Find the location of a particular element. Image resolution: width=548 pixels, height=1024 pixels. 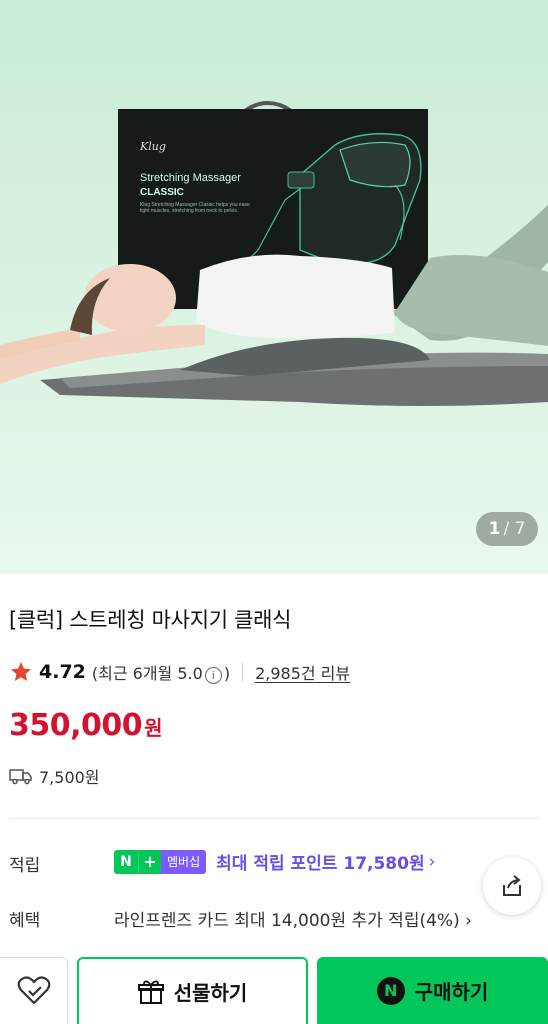

info-circle-icon: i is located at coordinates (213, 675).